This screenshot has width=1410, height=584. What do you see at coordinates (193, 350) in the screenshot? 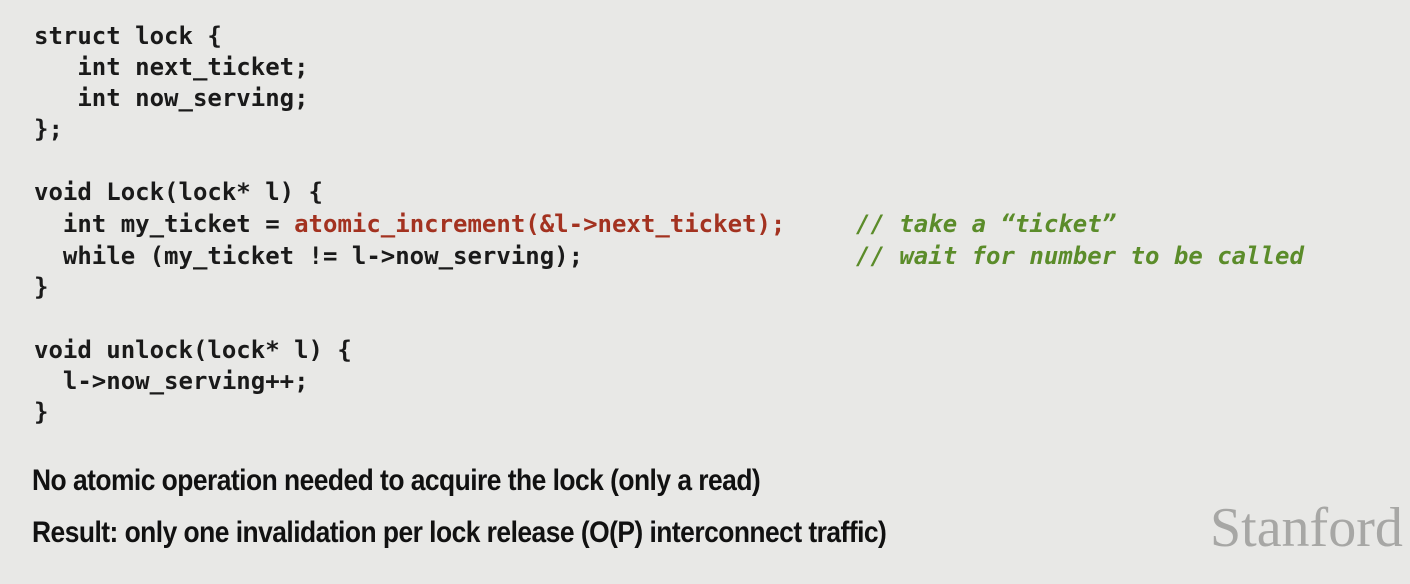
I see `code-line-unlock-signature: void unlock(lock* l) {` at bounding box center [193, 350].